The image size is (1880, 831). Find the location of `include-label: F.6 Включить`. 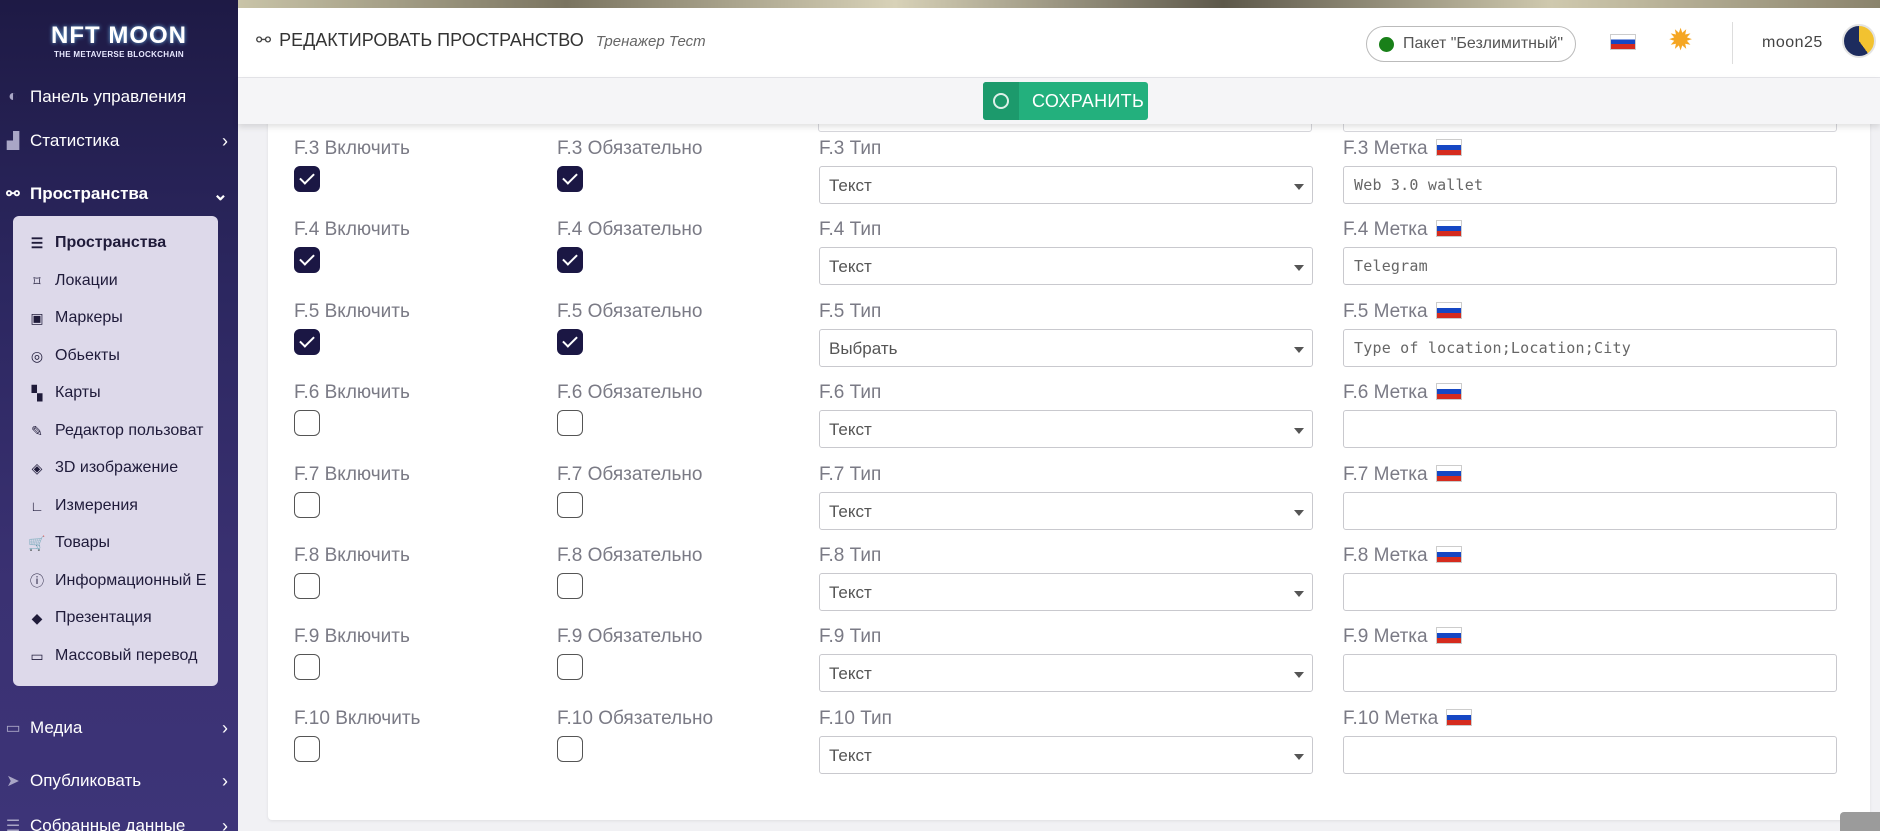

include-label: F.6 Включить is located at coordinates (352, 393).